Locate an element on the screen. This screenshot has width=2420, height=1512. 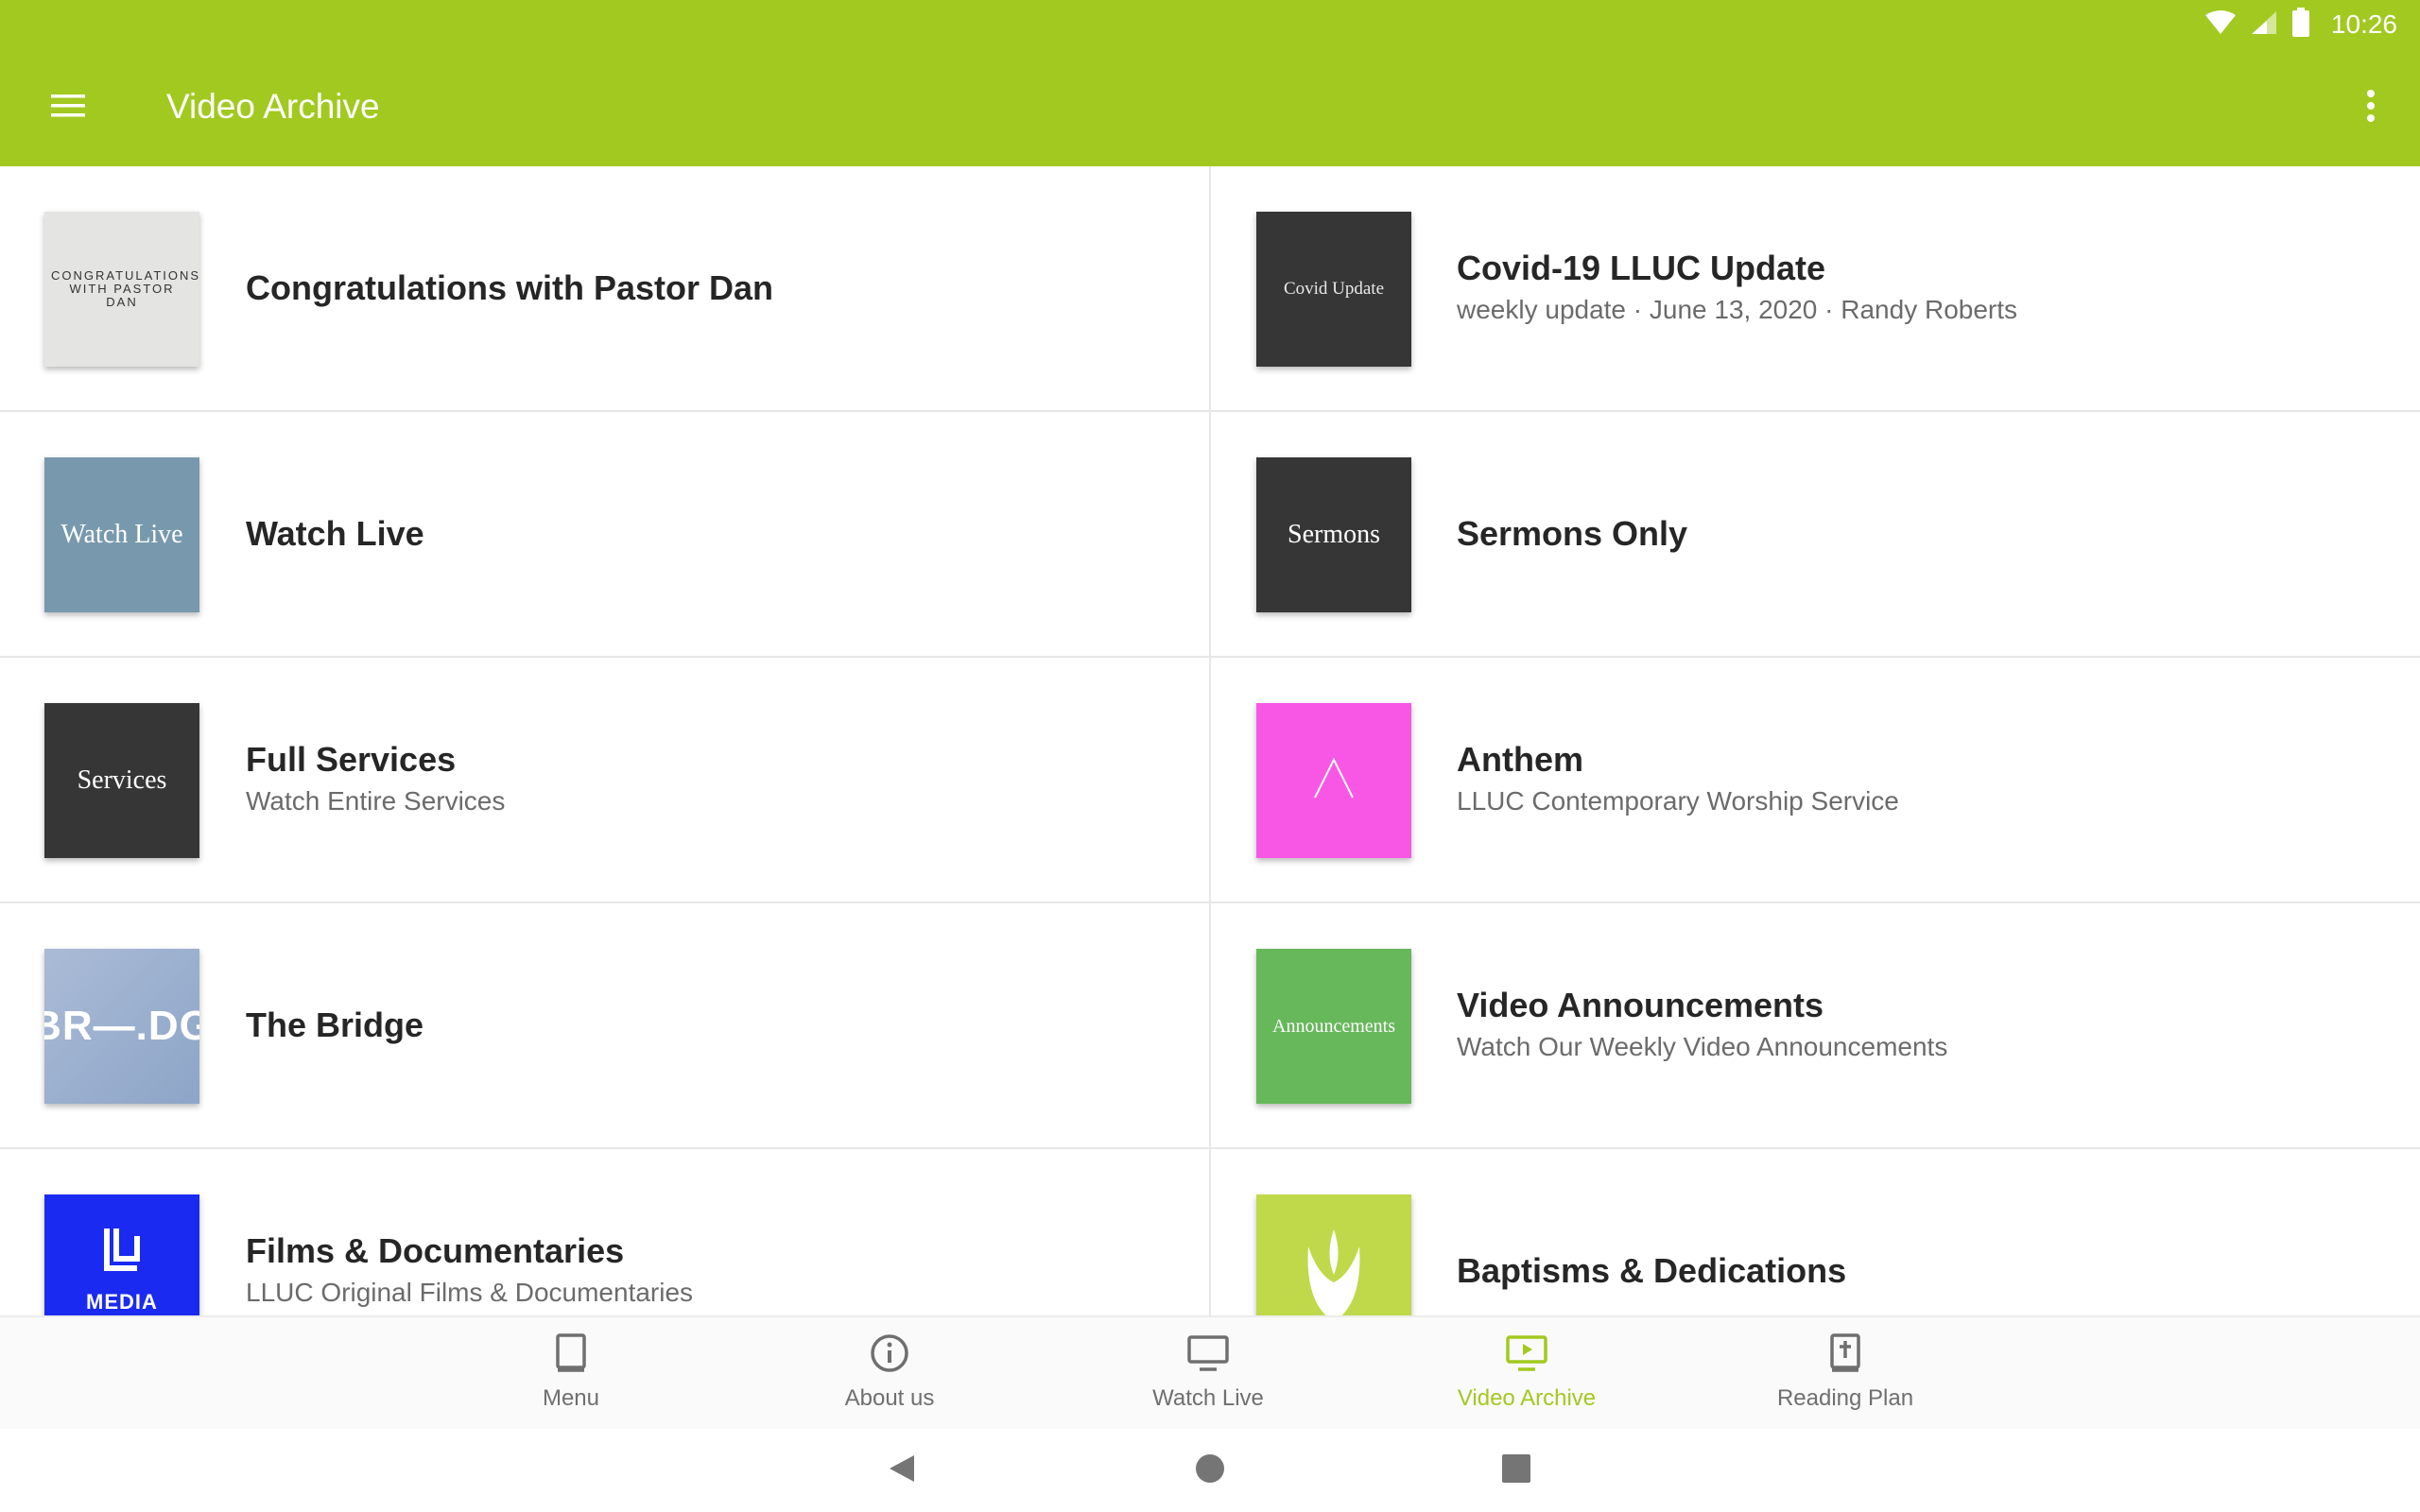
thumbnail-text: Announcements is located at coordinates (1333, 1026).